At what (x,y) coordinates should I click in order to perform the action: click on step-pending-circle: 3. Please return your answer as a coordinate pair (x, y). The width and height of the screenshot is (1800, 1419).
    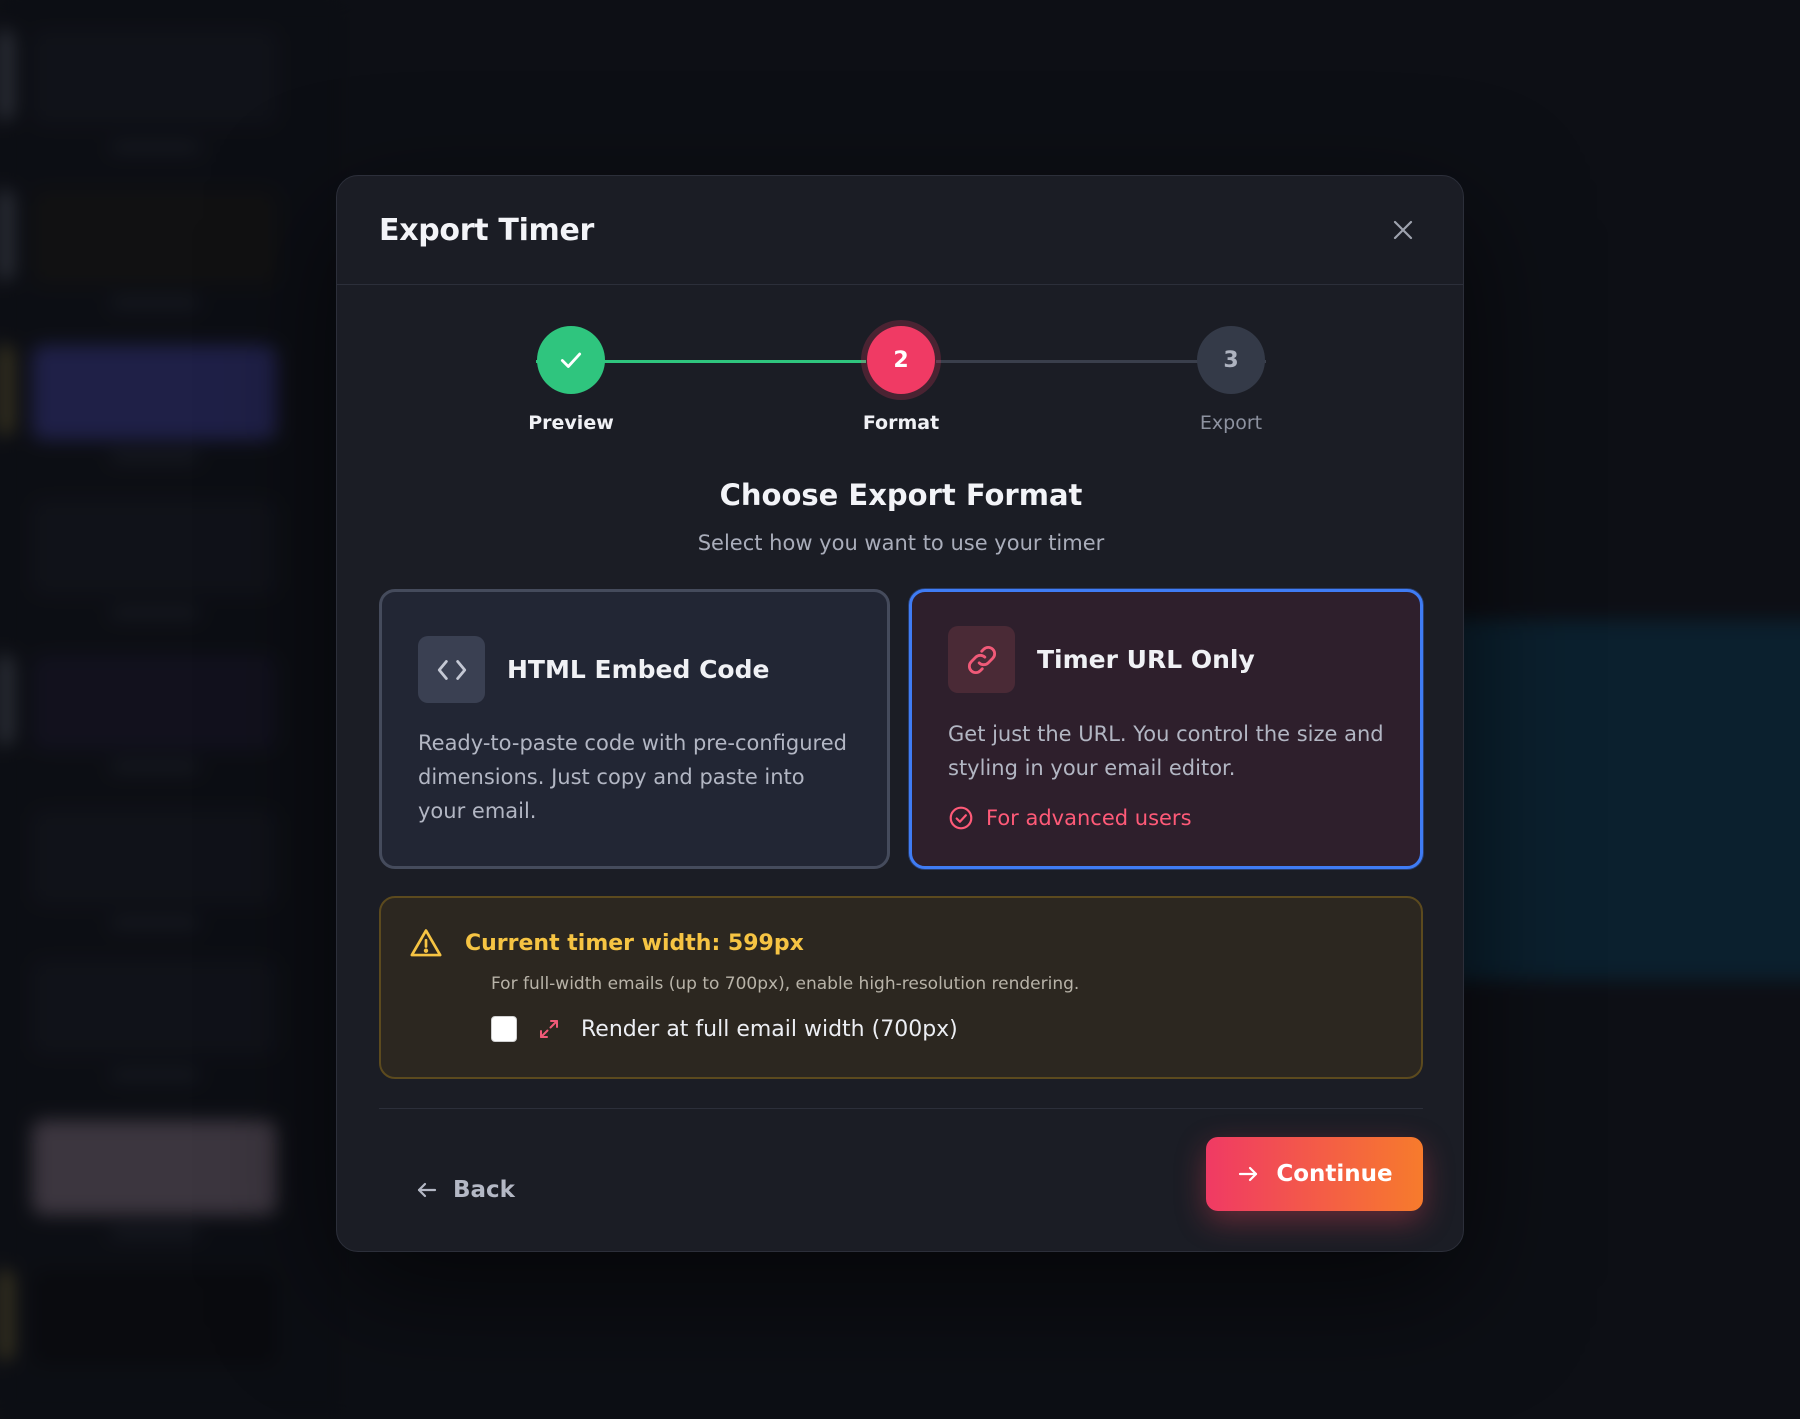
    Looking at the image, I should click on (1231, 360).